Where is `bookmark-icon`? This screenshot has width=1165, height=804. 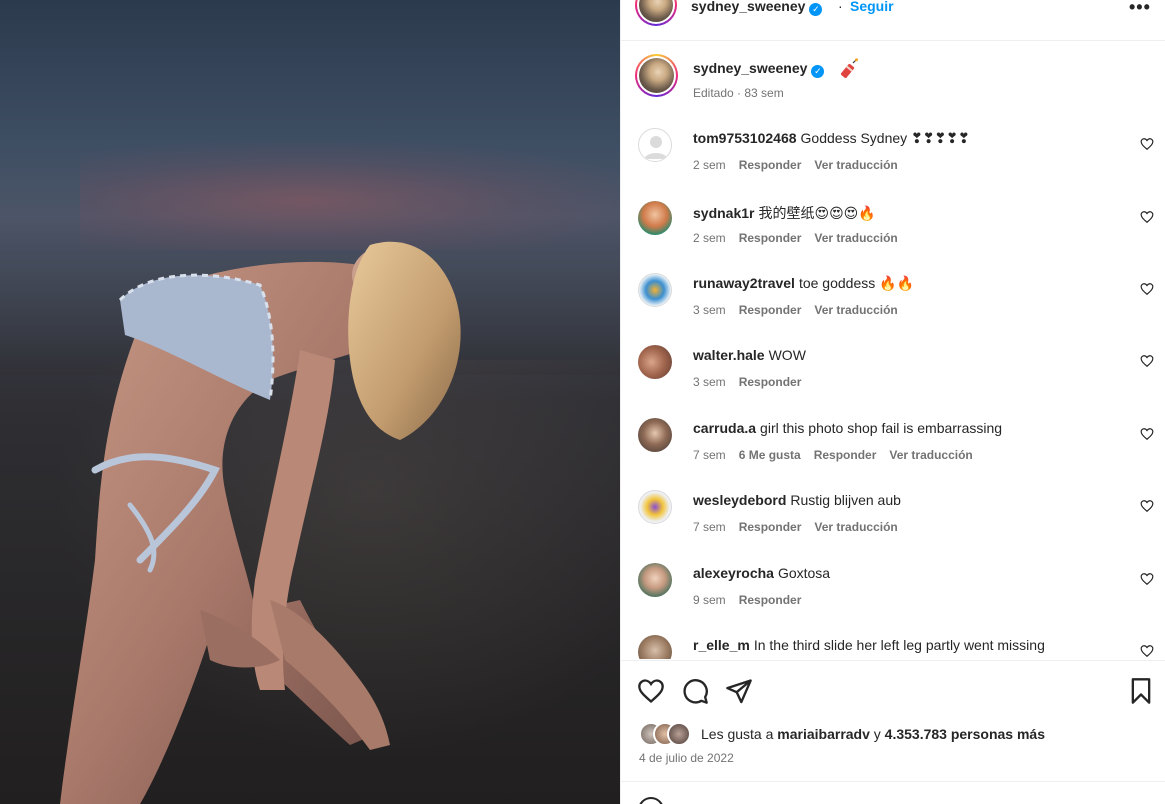 bookmark-icon is located at coordinates (1141, 691).